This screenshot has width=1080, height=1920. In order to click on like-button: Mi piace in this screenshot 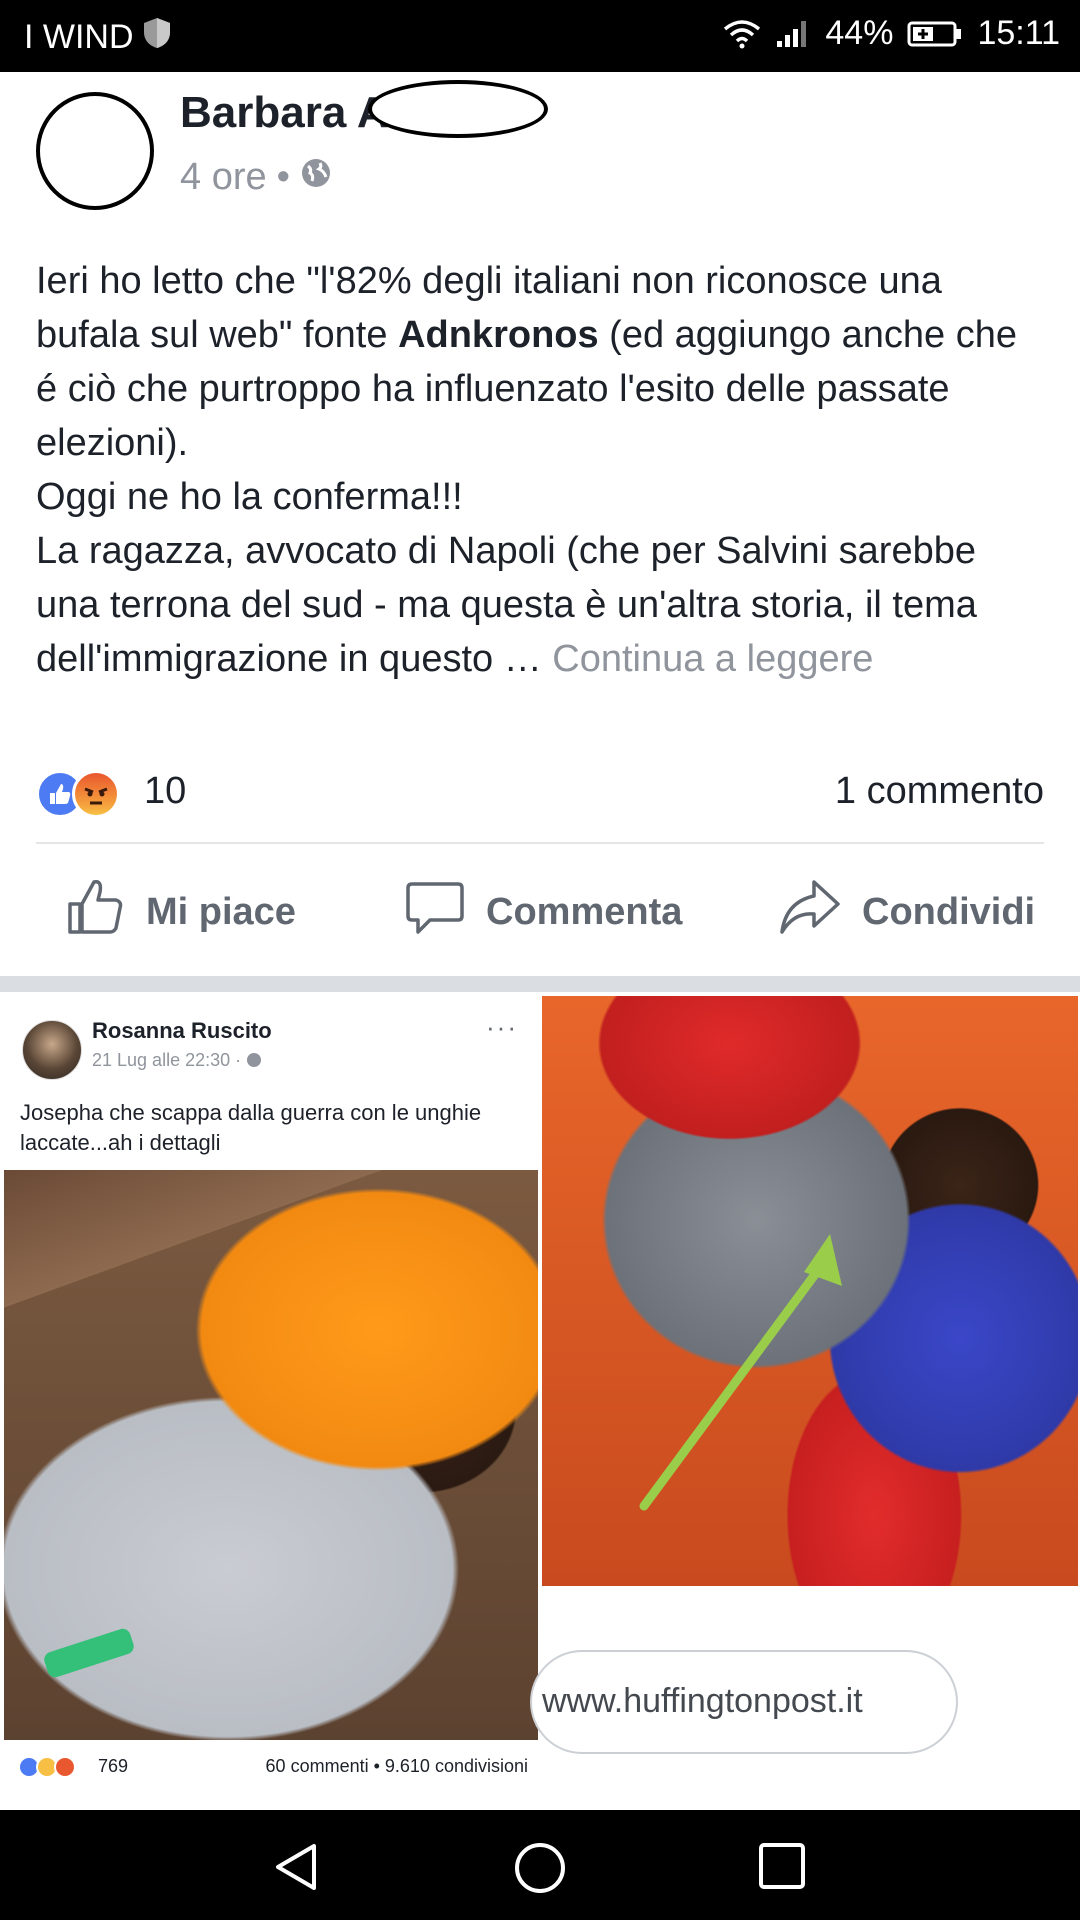, I will do `click(180, 912)`.